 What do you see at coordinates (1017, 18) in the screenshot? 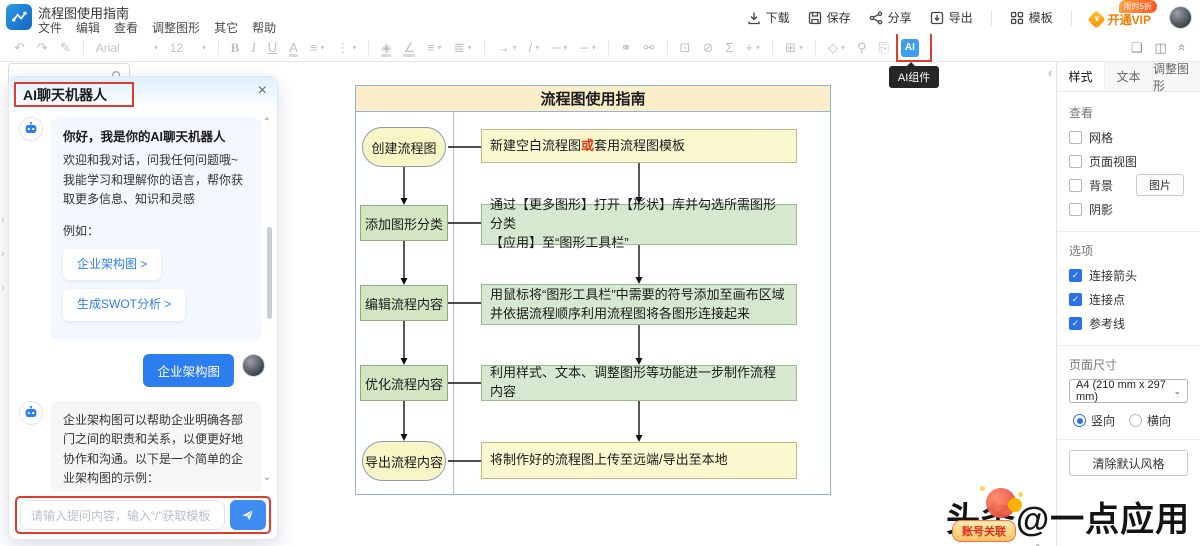
I see `template-icon` at bounding box center [1017, 18].